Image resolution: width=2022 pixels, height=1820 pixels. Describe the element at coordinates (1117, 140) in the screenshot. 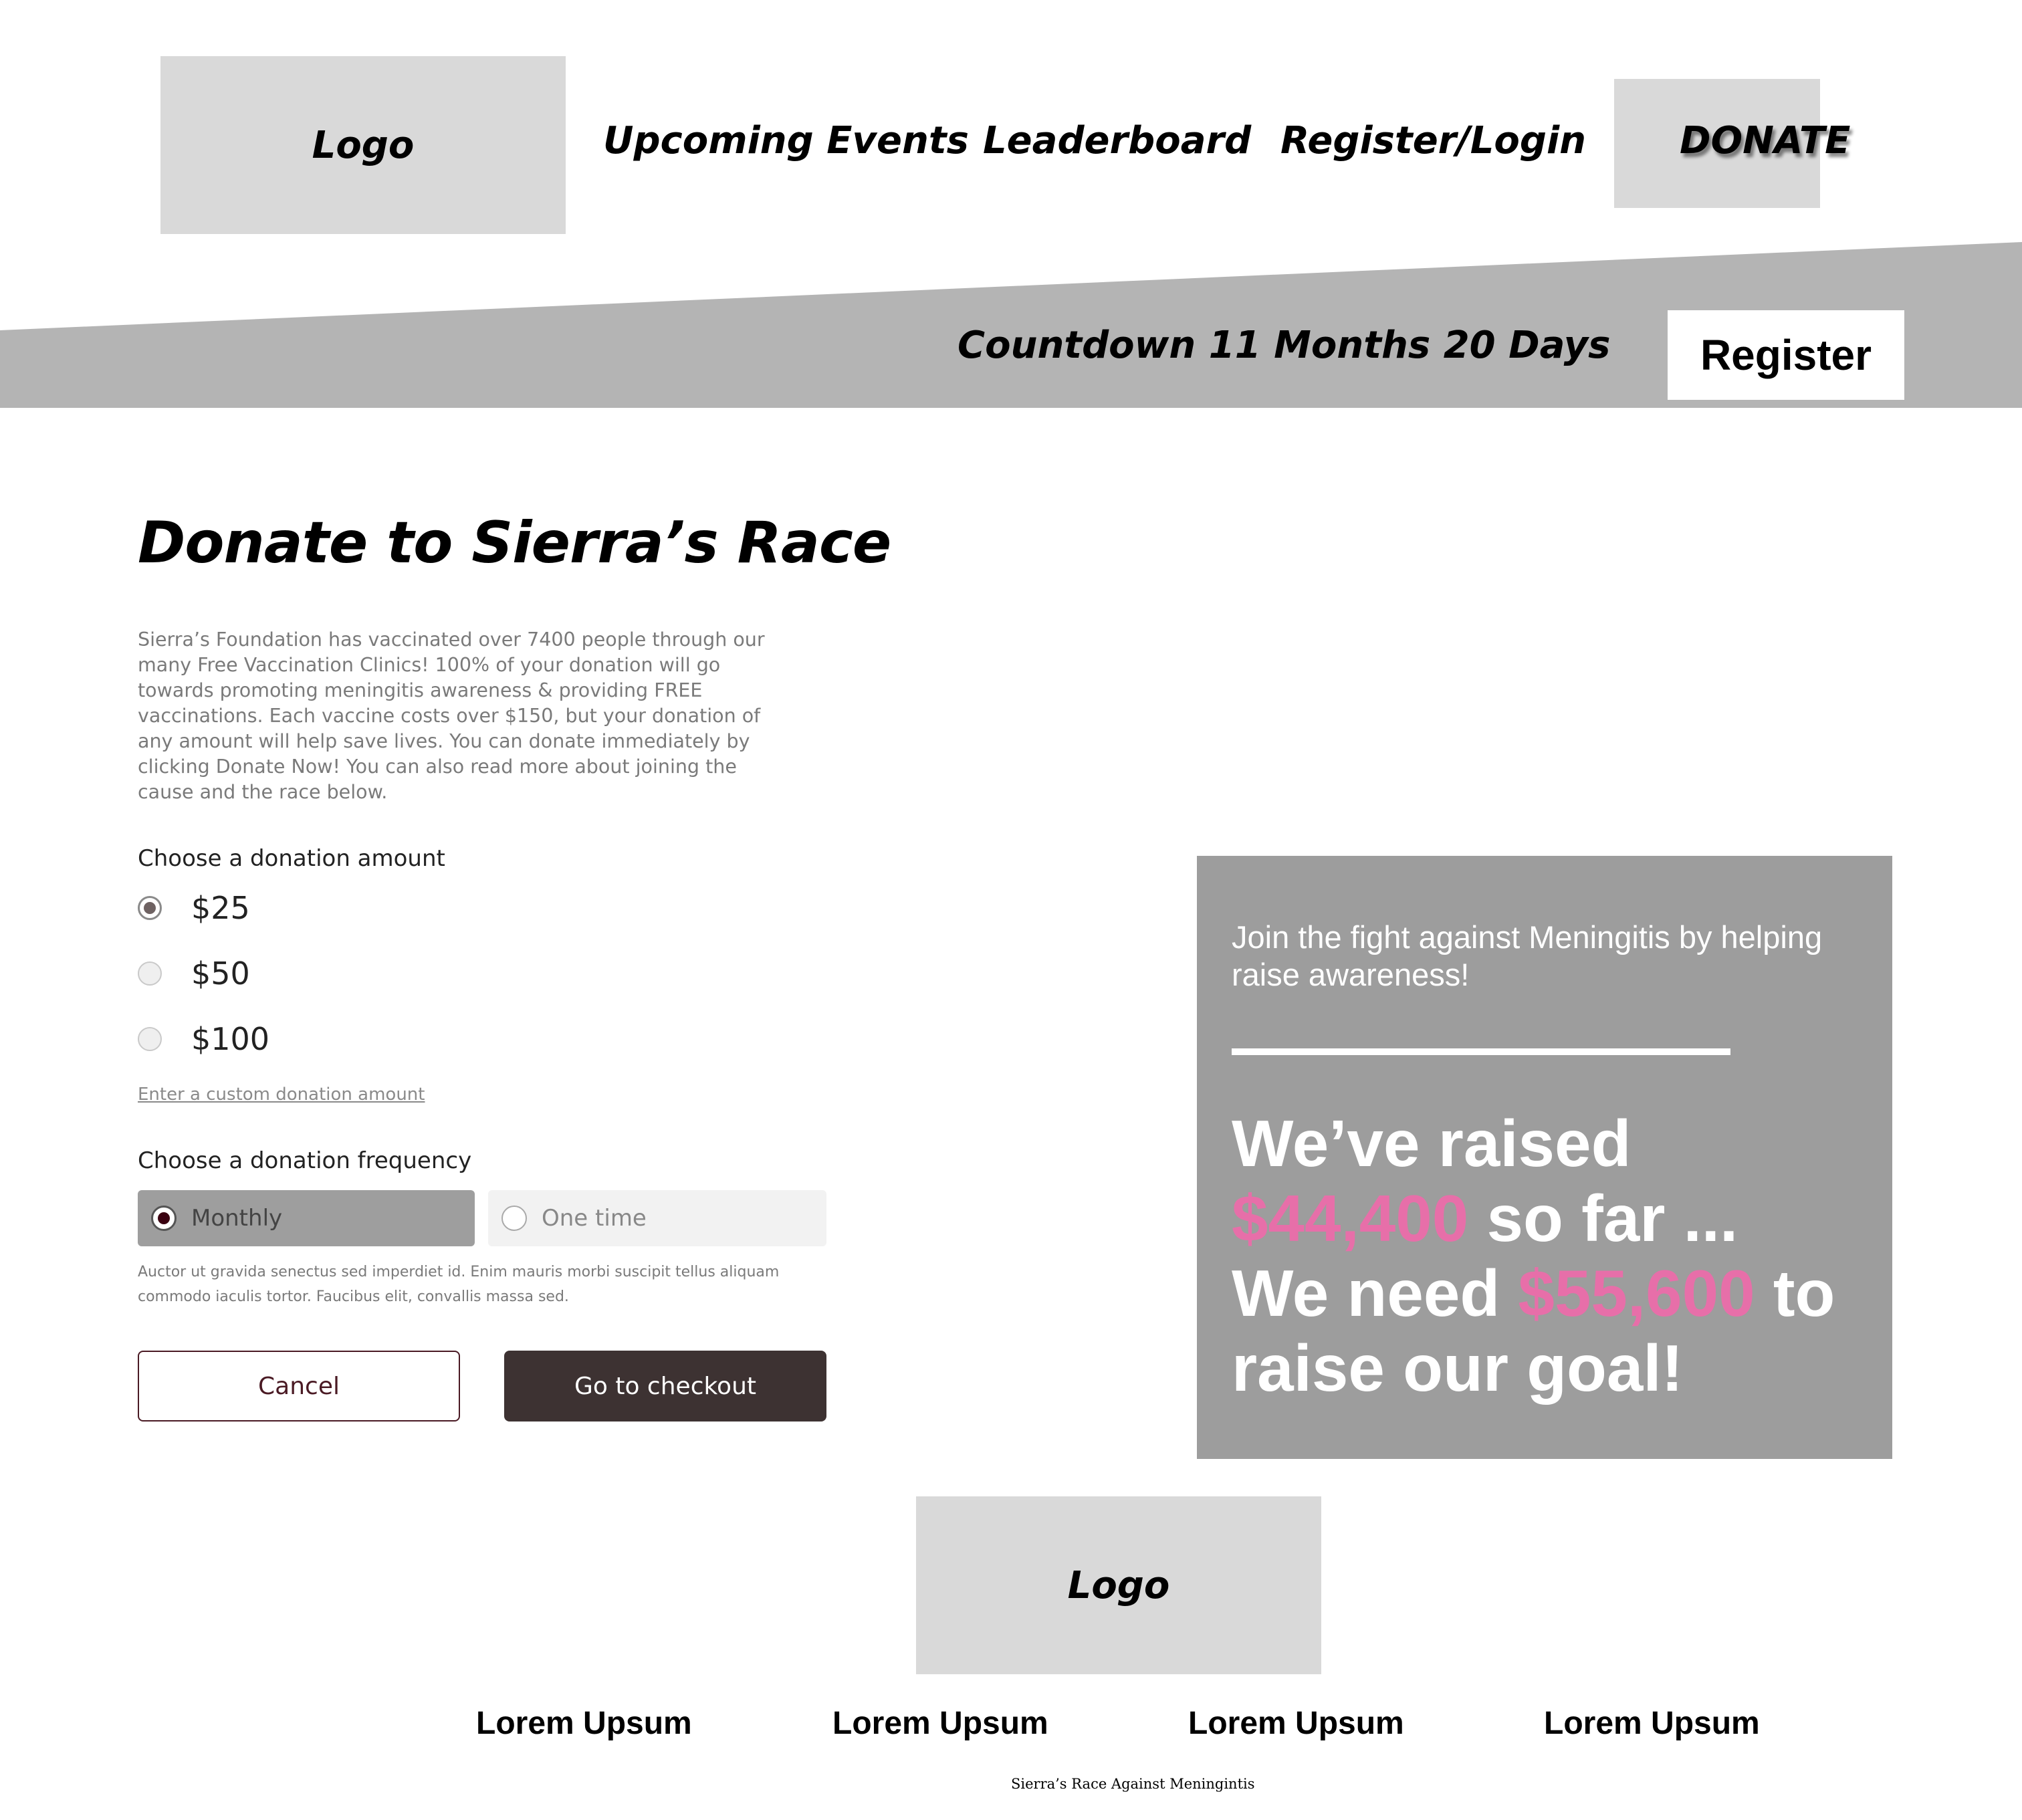

I see `nav-leaderboard: Leaderboard` at that location.